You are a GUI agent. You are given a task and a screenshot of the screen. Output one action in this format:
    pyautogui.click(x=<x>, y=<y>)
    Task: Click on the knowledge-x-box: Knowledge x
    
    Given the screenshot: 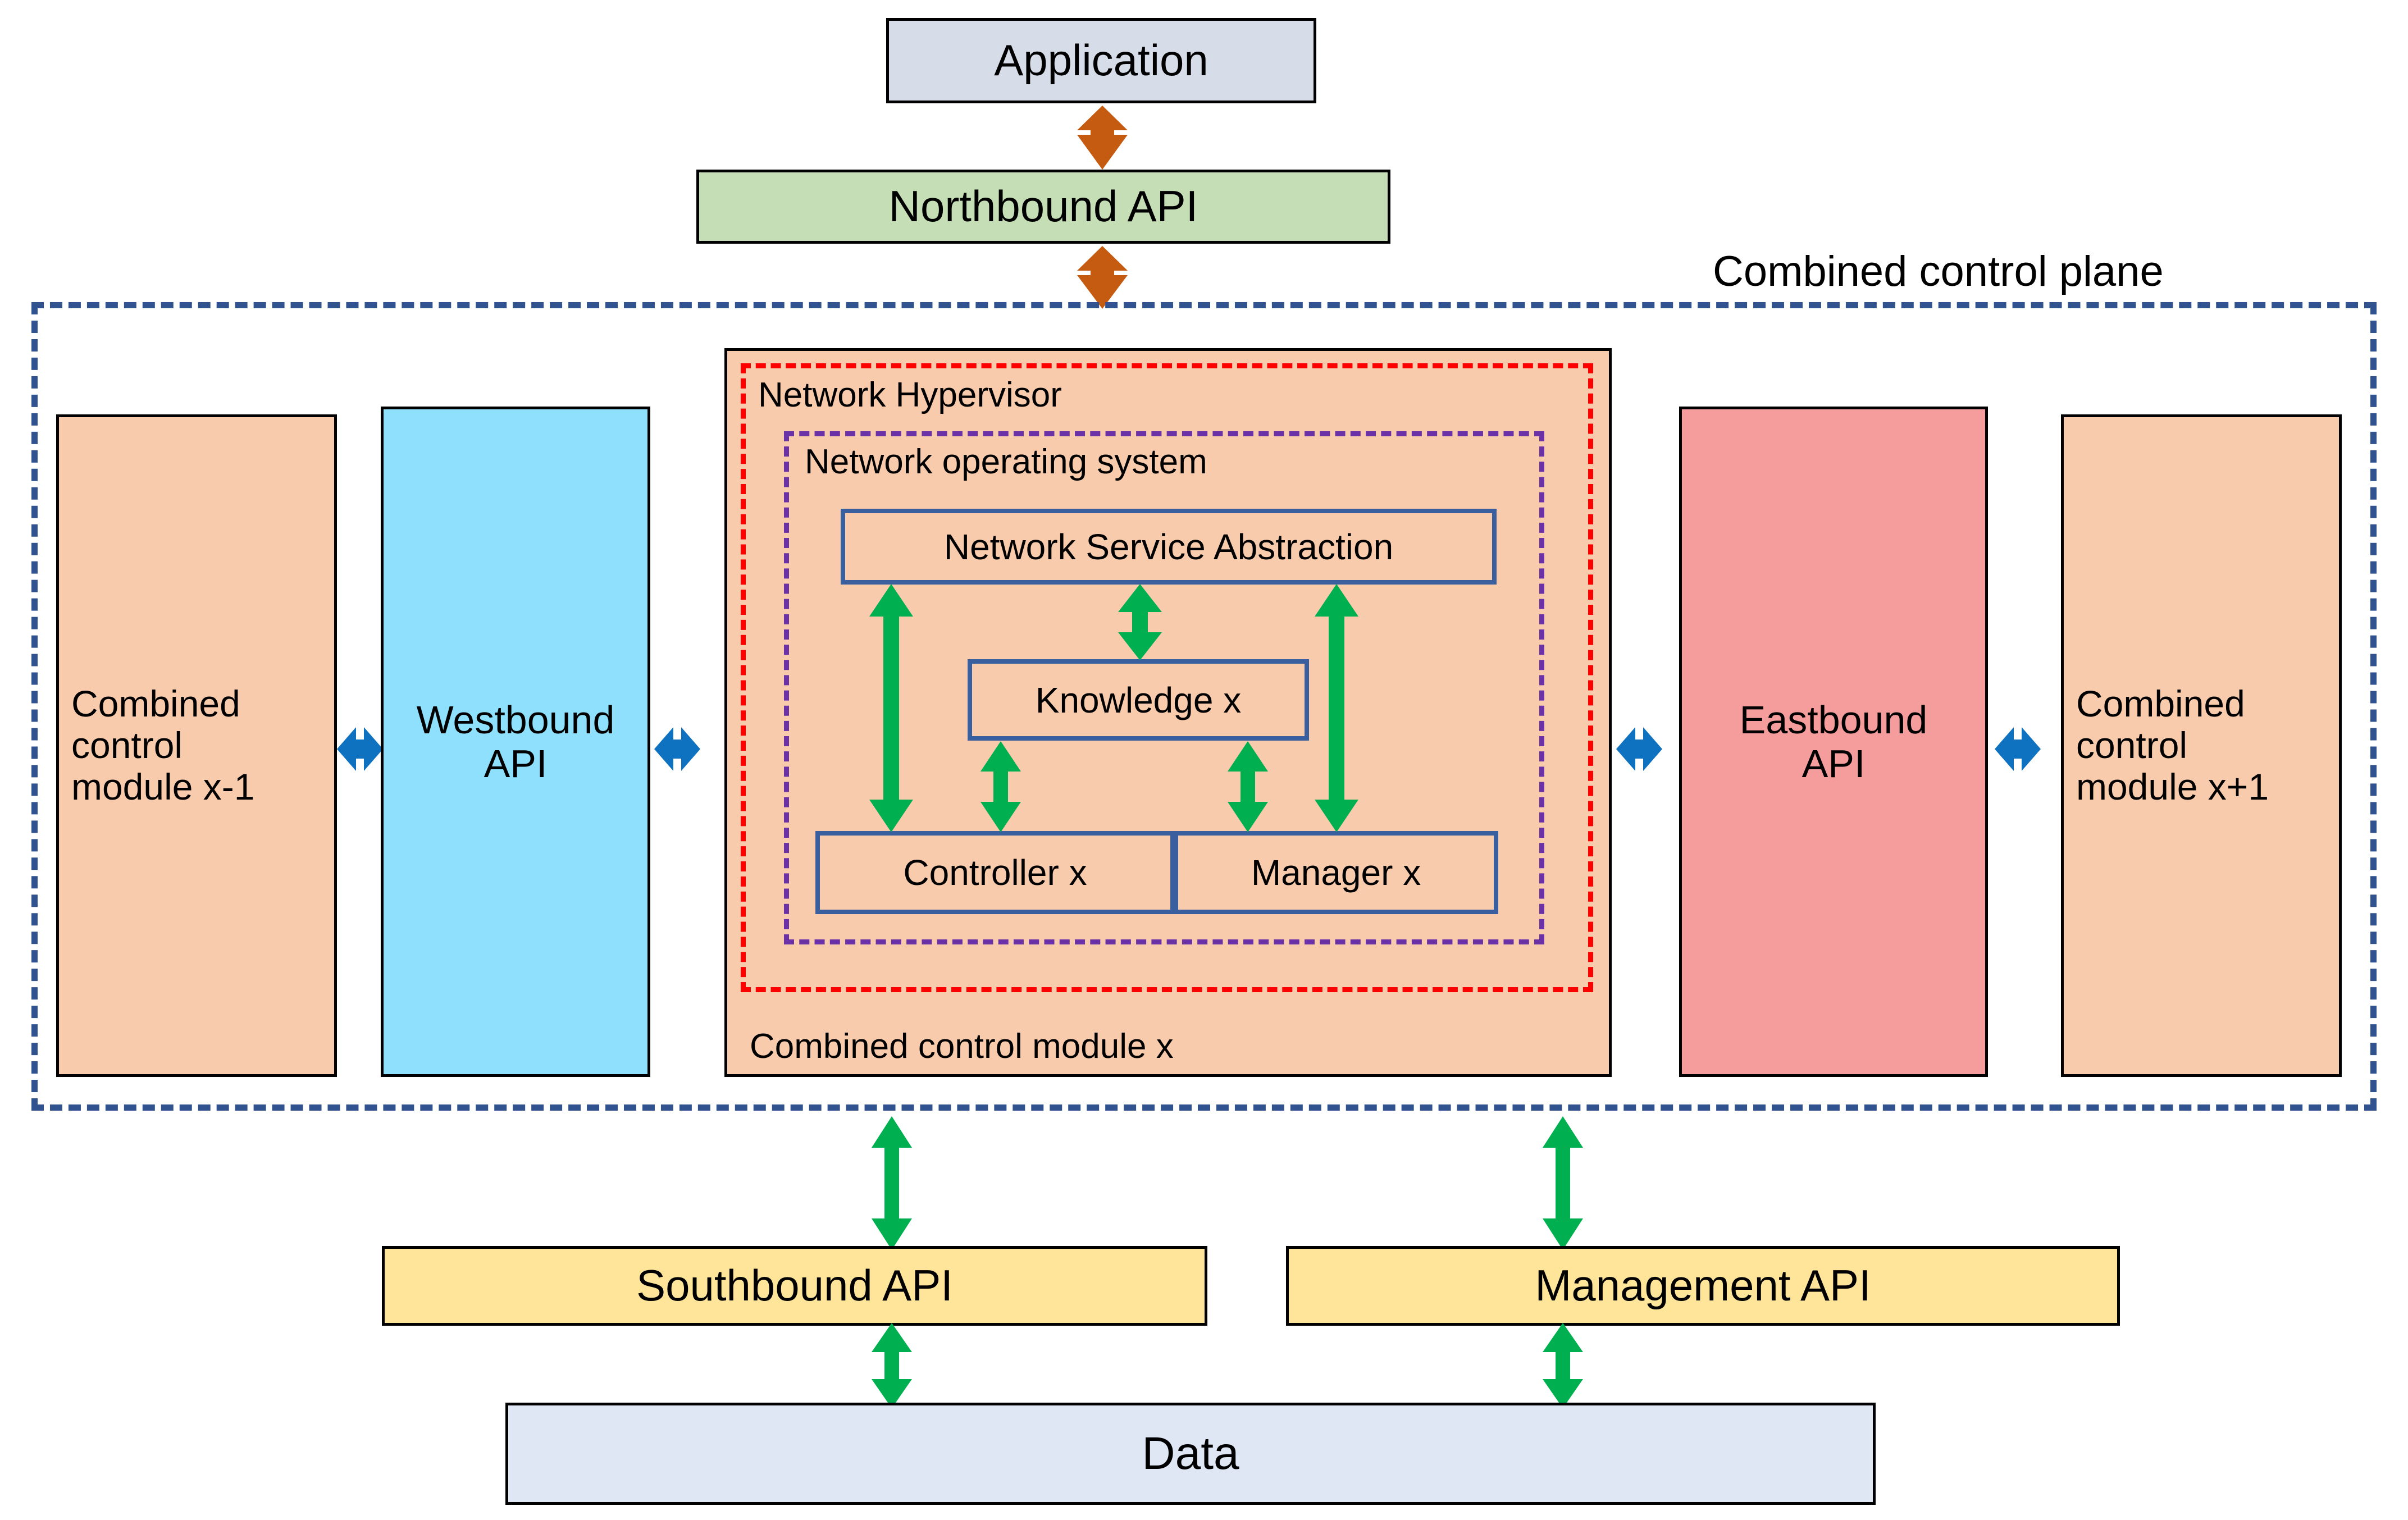 What is the action you would take?
    pyautogui.click(x=1138, y=700)
    